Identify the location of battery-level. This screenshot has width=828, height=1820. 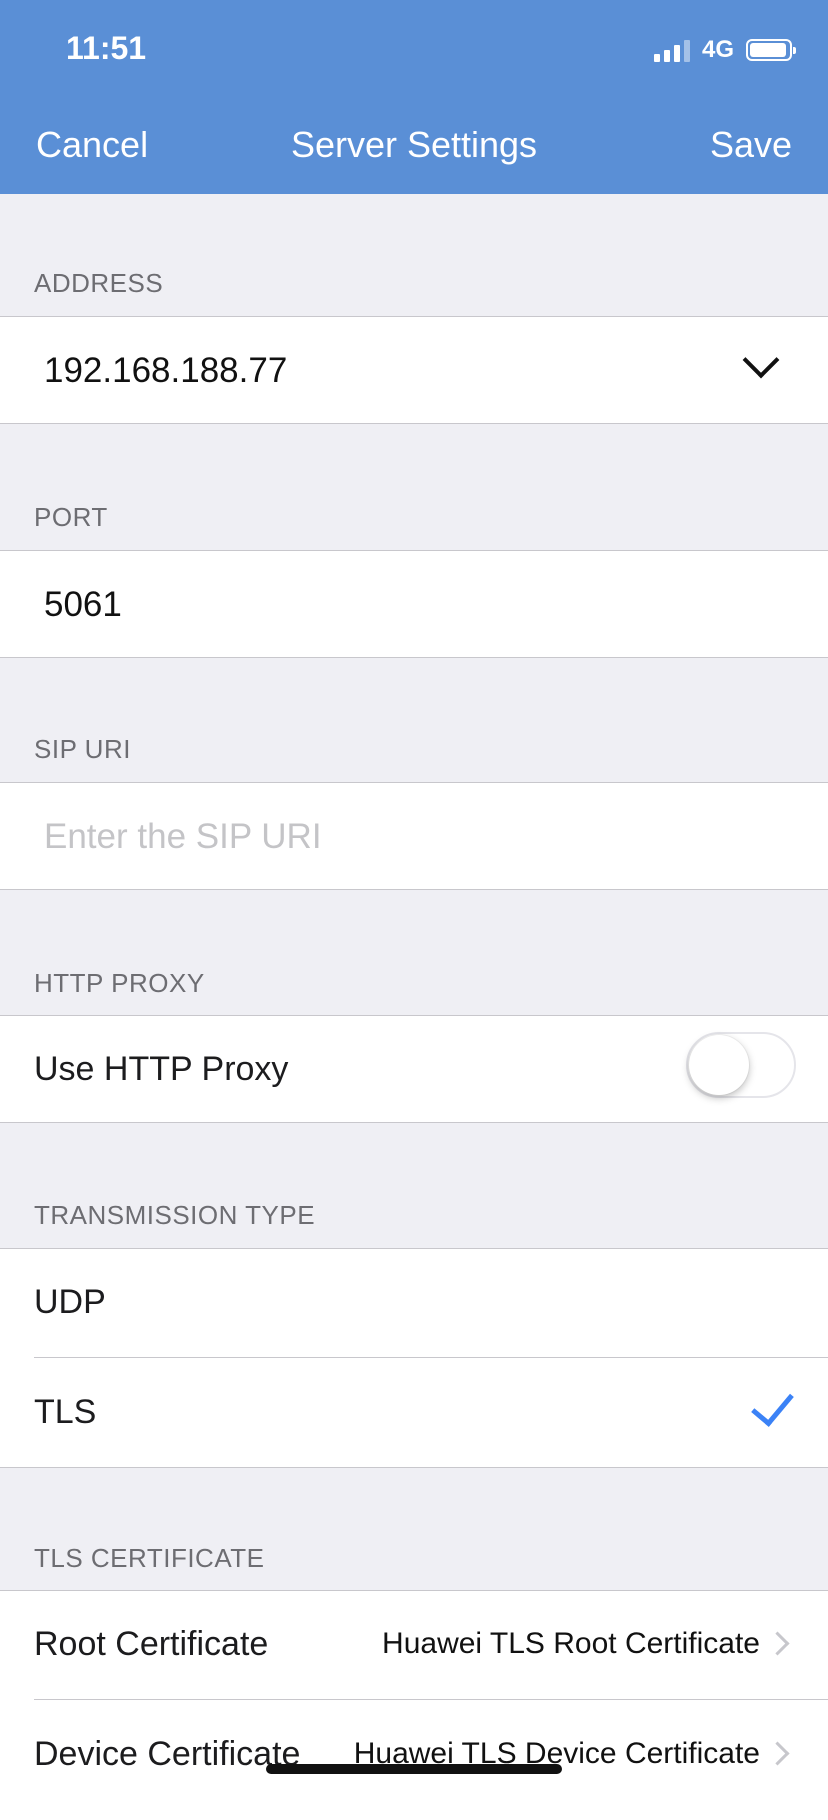
(768, 50).